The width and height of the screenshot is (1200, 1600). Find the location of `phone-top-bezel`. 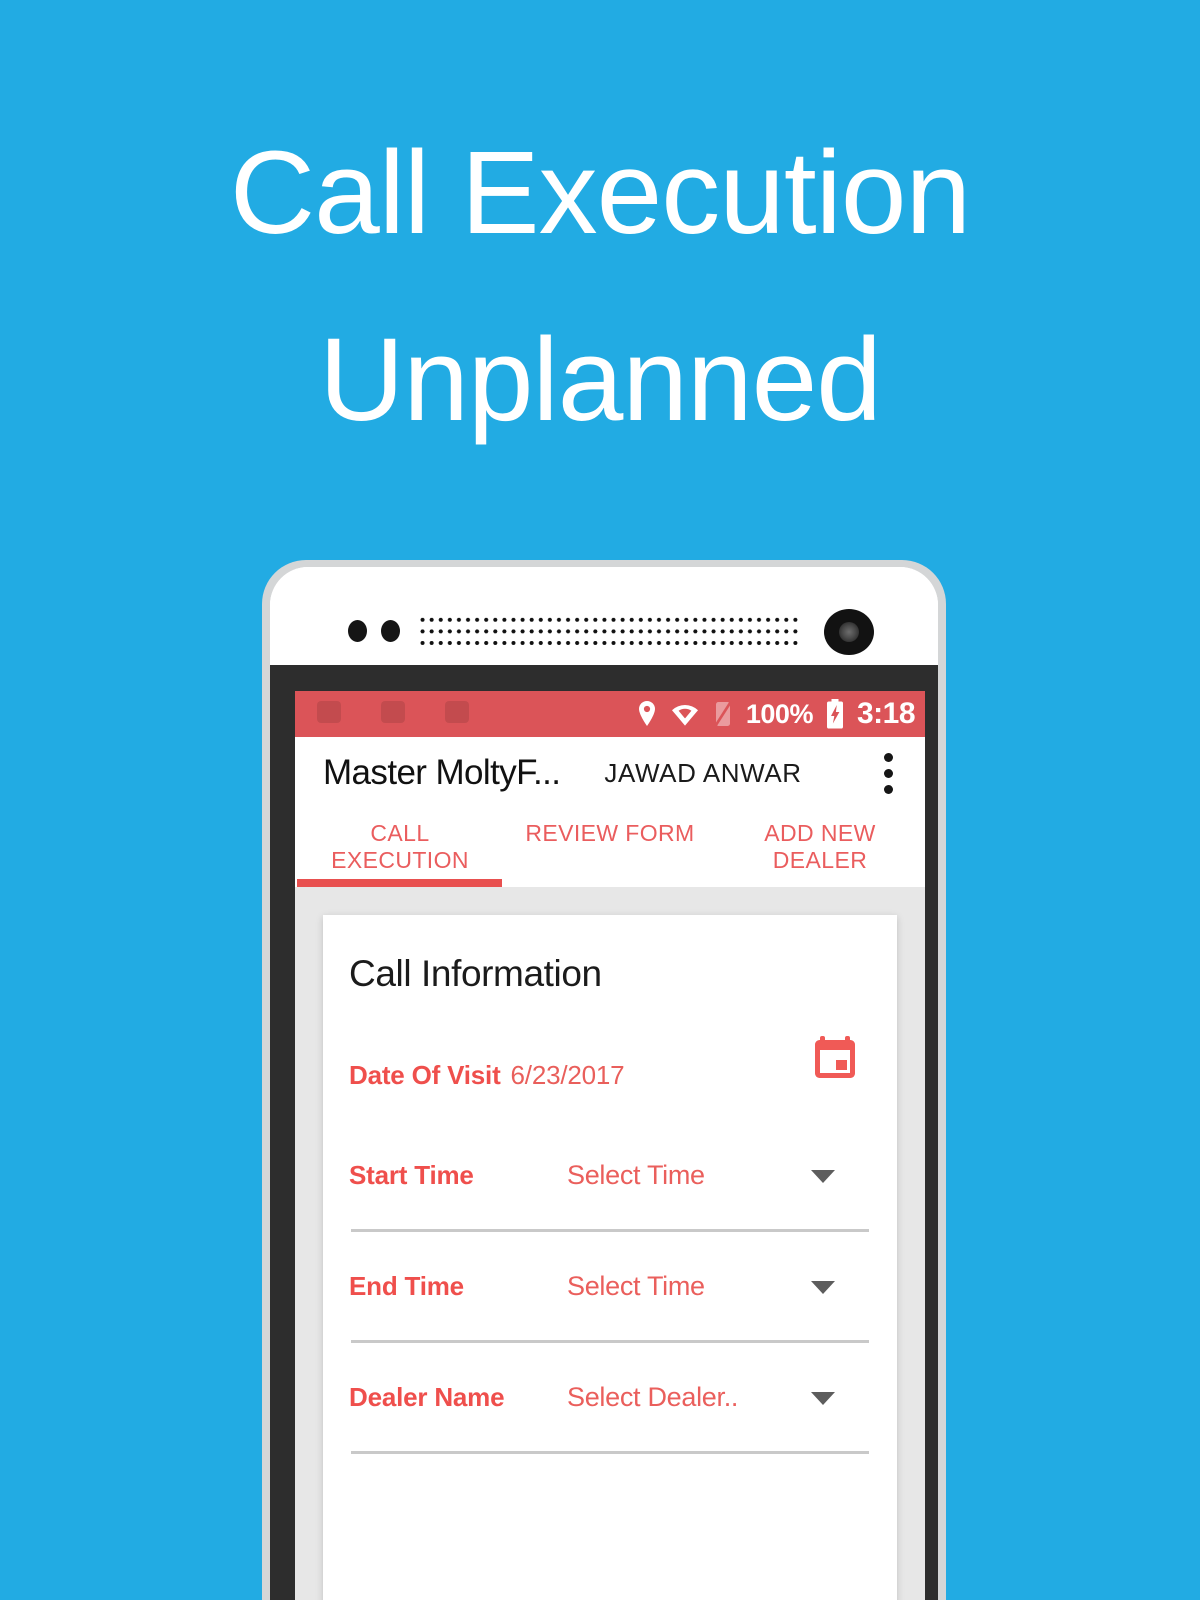

phone-top-bezel is located at coordinates (604, 616).